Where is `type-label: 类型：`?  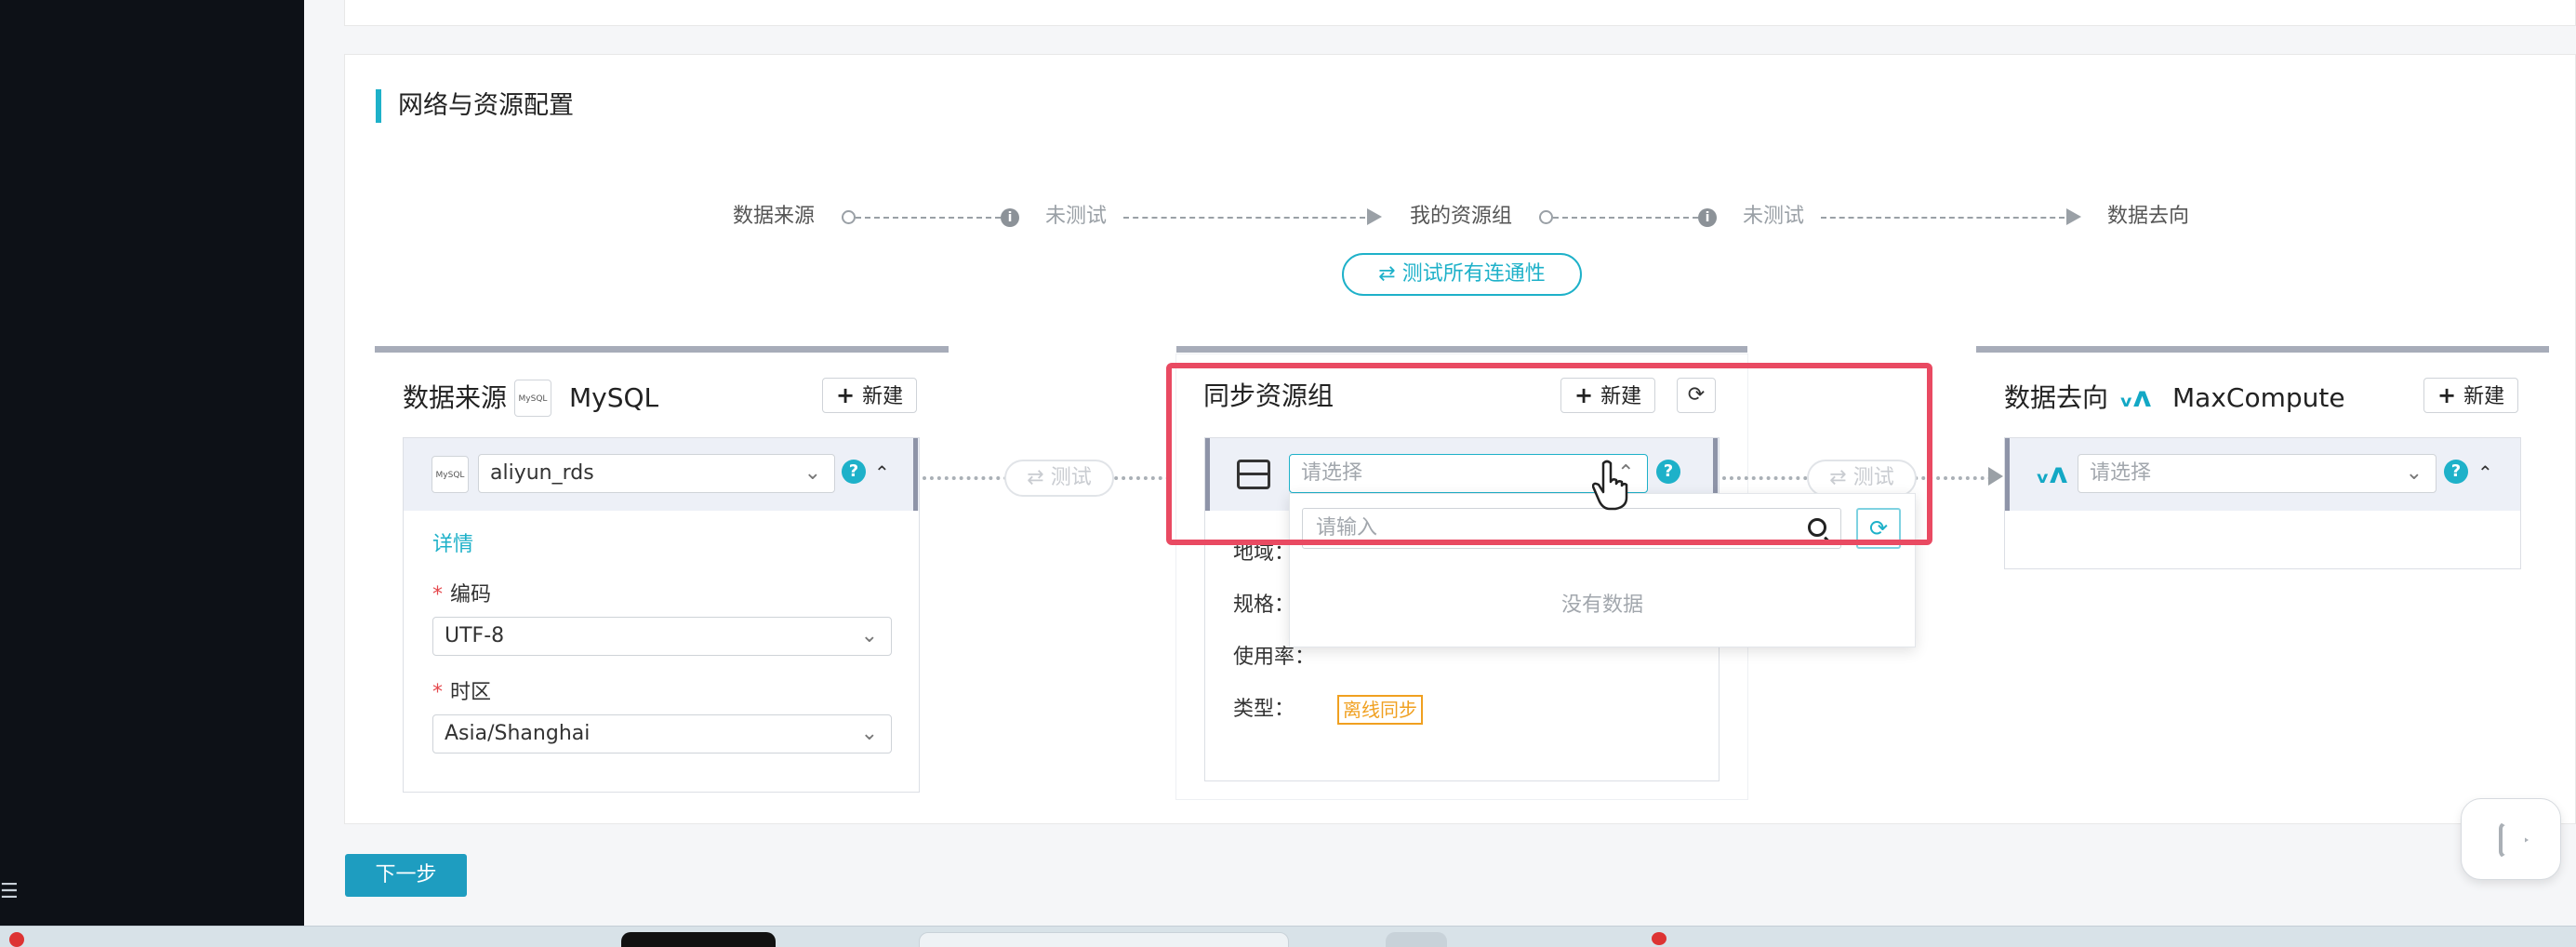 type-label: 类型： is located at coordinates (1264, 709).